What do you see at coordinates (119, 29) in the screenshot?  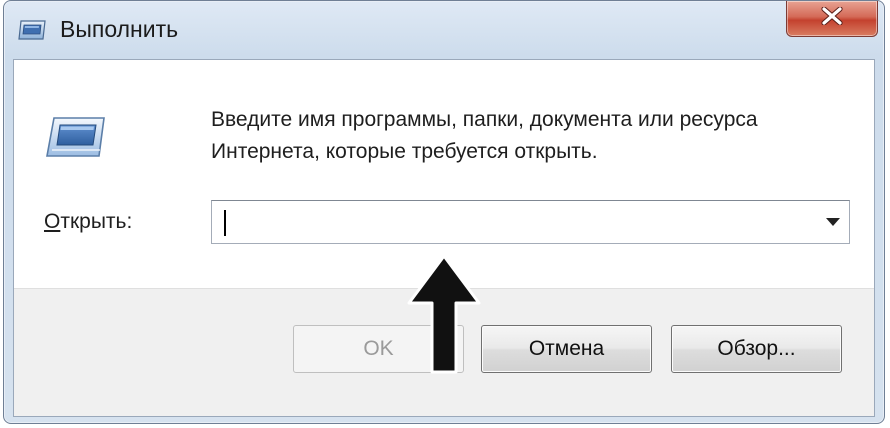 I see `window-title: Выполнить` at bounding box center [119, 29].